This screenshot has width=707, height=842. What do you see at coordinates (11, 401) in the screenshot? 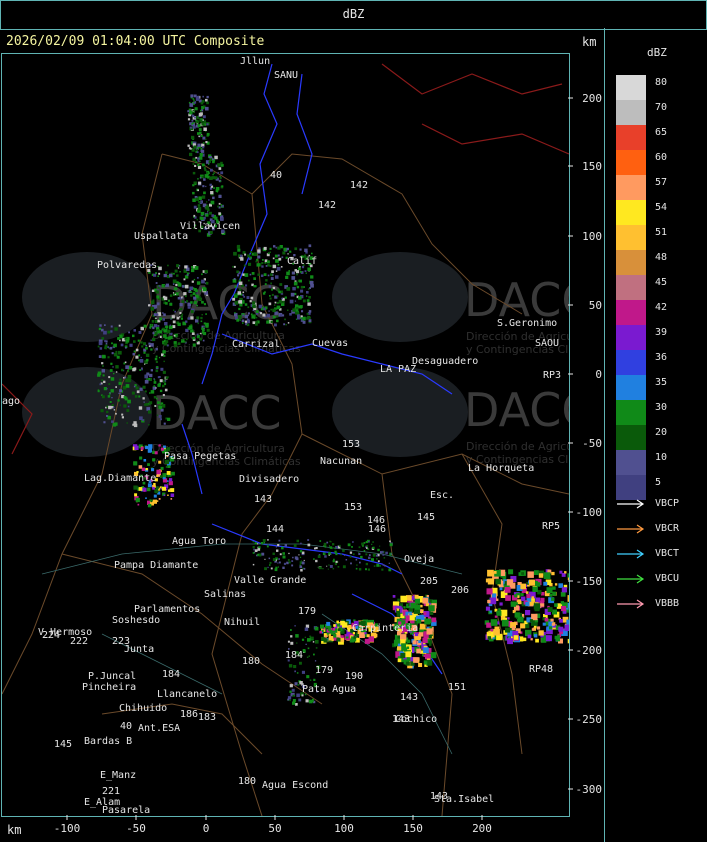
I see `place-label: ago` at bounding box center [11, 401].